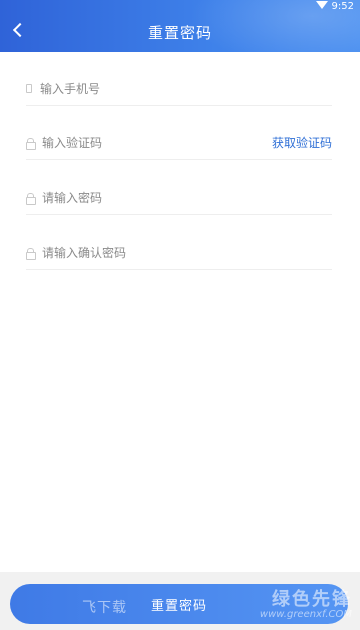 The image size is (360, 630). Describe the element at coordinates (154, 142) in the screenshot. I see `code-input` at that location.